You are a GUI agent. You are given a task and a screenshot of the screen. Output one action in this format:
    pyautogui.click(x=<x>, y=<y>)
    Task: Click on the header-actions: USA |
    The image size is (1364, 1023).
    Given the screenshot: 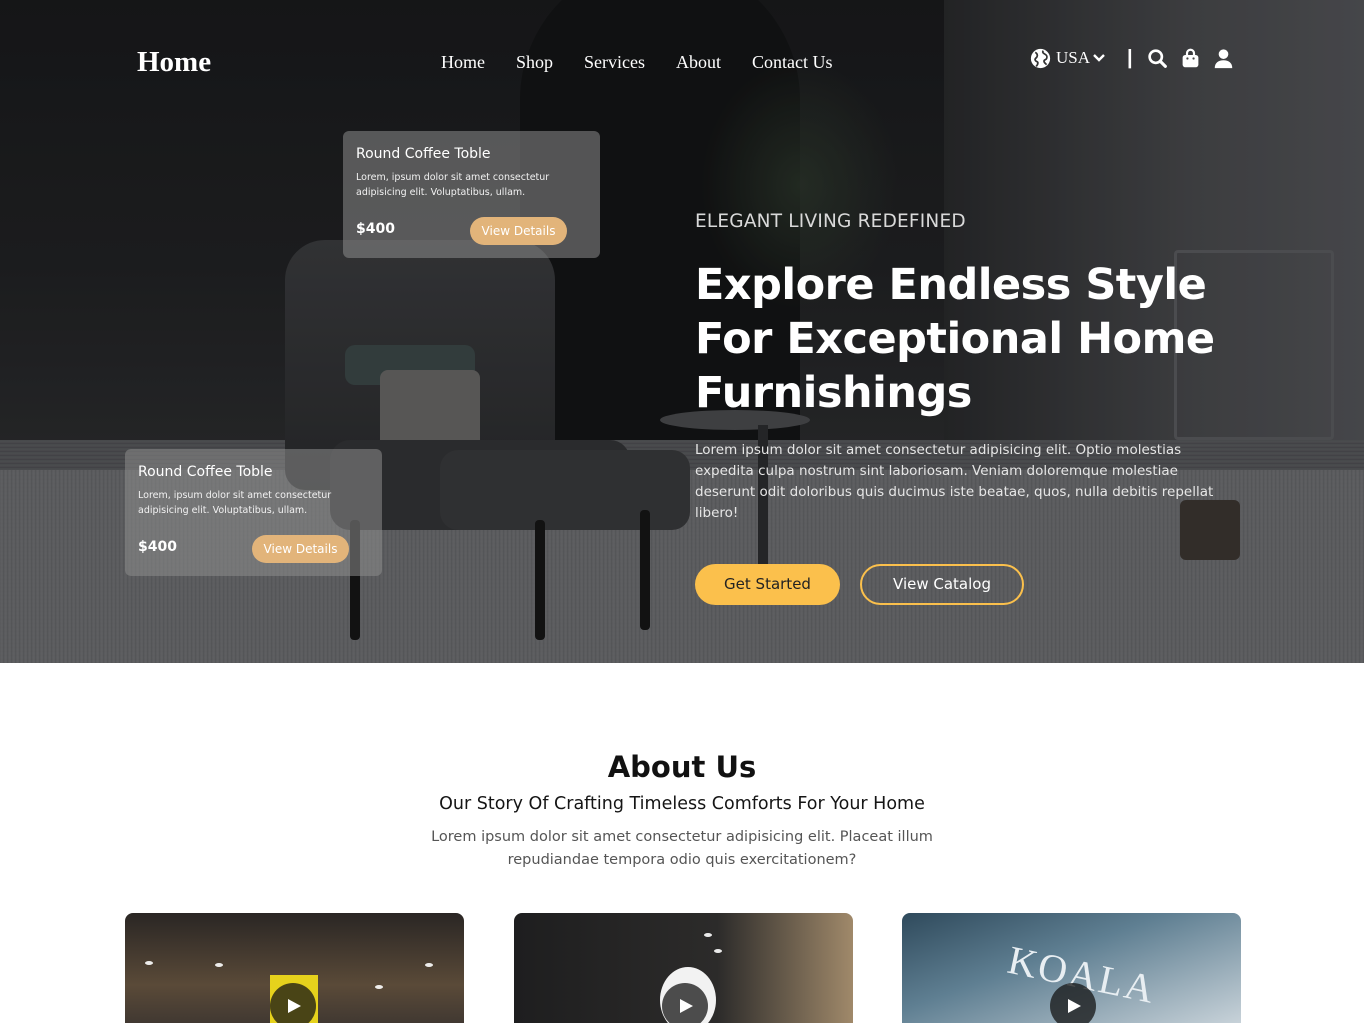 What is the action you would take?
    pyautogui.click(x=1138, y=58)
    